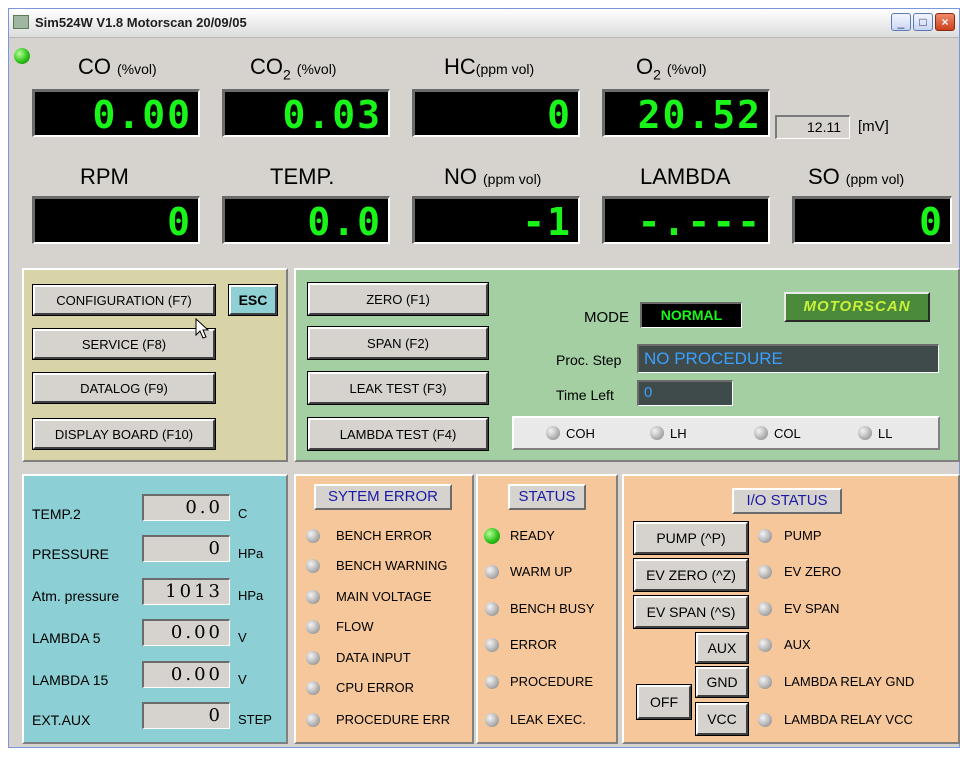 The height and width of the screenshot is (758, 960). Describe the element at coordinates (765, 609) in the screenshot. I see `ev-span-led-icon` at that location.